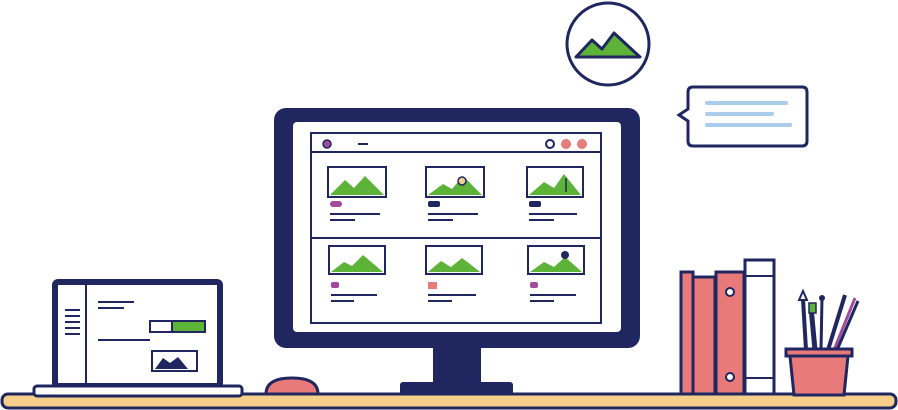  Describe the element at coordinates (608, 44) in the screenshot. I see `landscape-bubble-icon` at that location.